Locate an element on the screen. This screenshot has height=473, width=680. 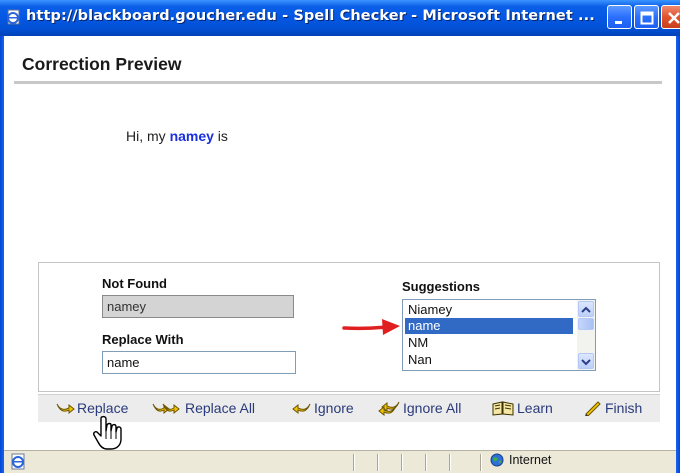
not-found-label: Not Found is located at coordinates (134, 283).